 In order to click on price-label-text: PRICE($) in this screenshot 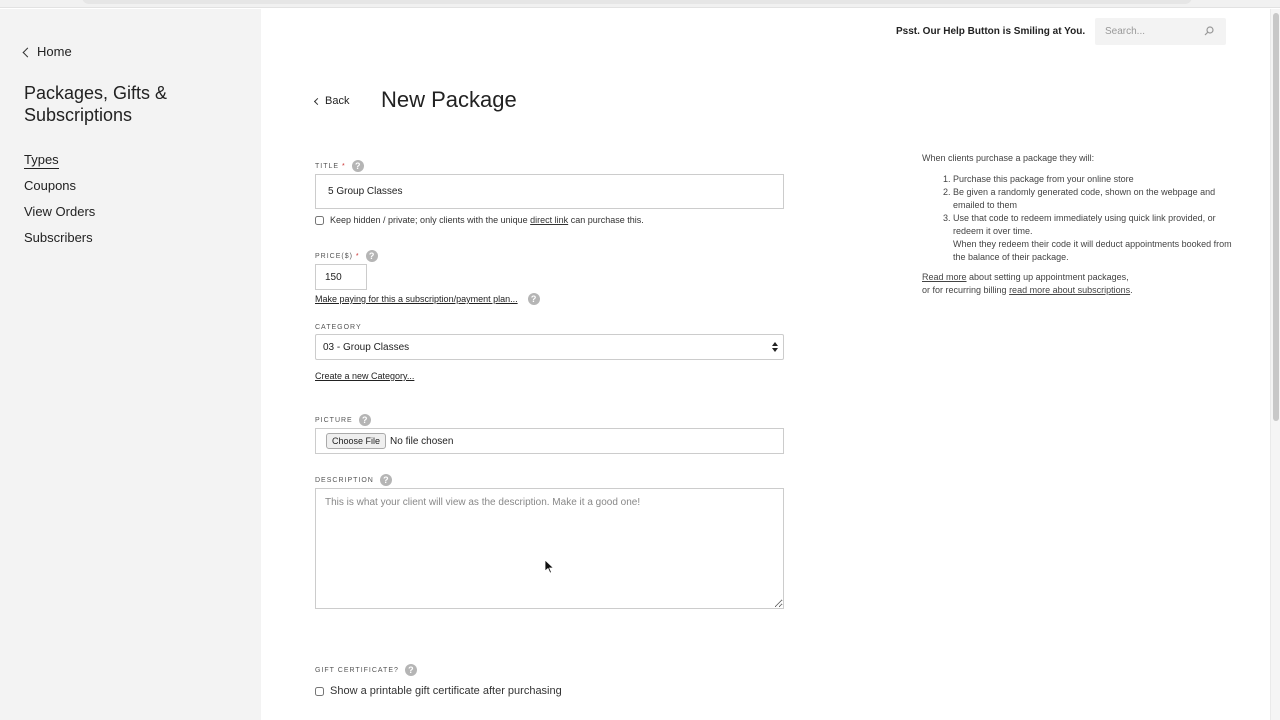, I will do `click(334, 256)`.